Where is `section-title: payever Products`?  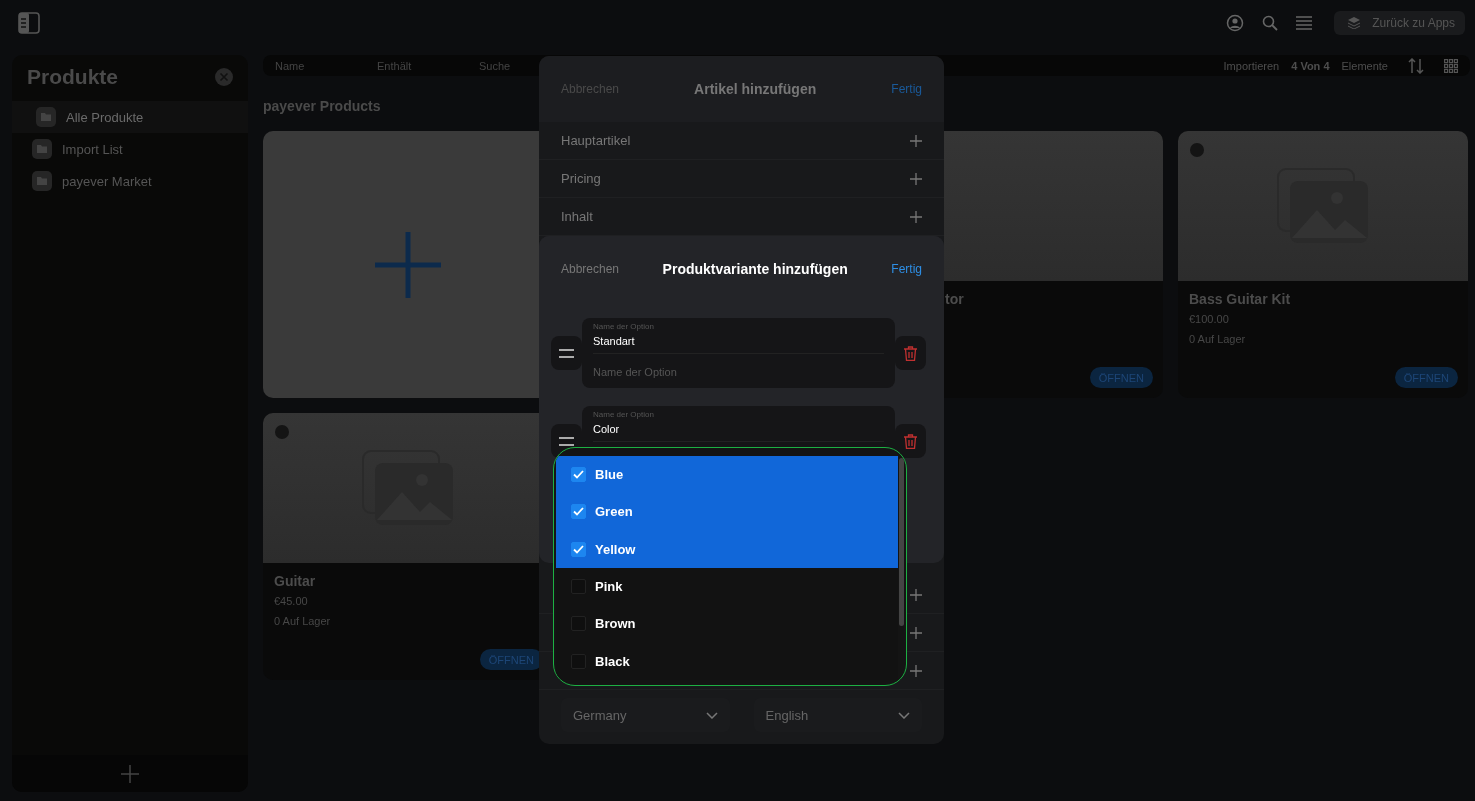 section-title: payever Products is located at coordinates (322, 106).